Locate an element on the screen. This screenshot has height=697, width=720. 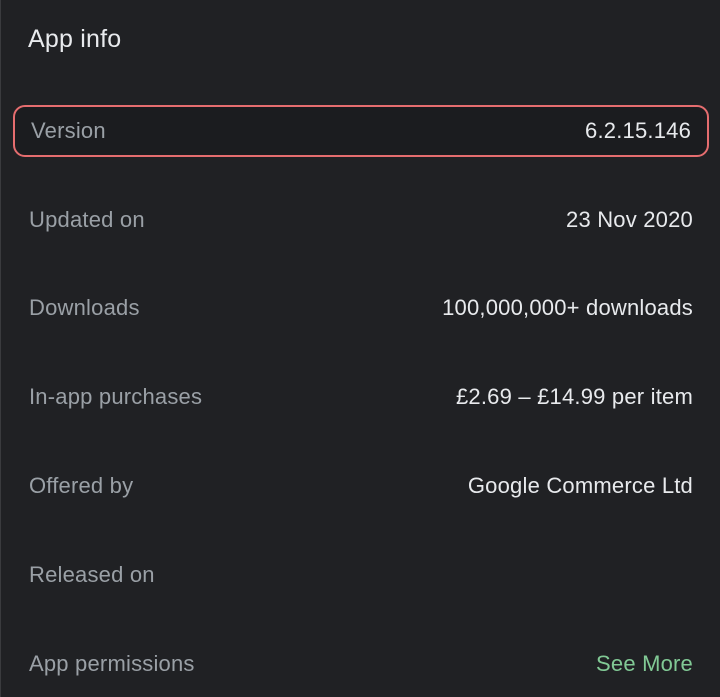
offered-by-label: Offered by is located at coordinates (81, 485).